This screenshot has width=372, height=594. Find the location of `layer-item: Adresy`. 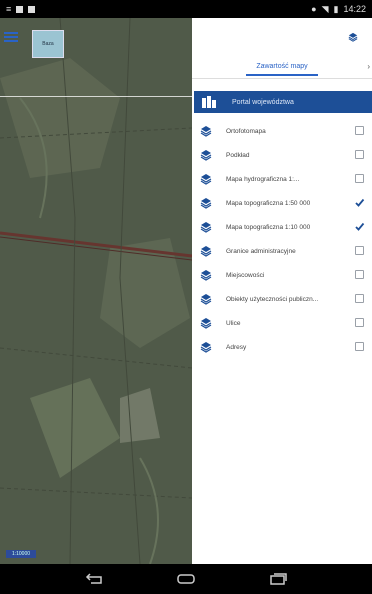

layer-item: Adresy is located at coordinates (282, 347).